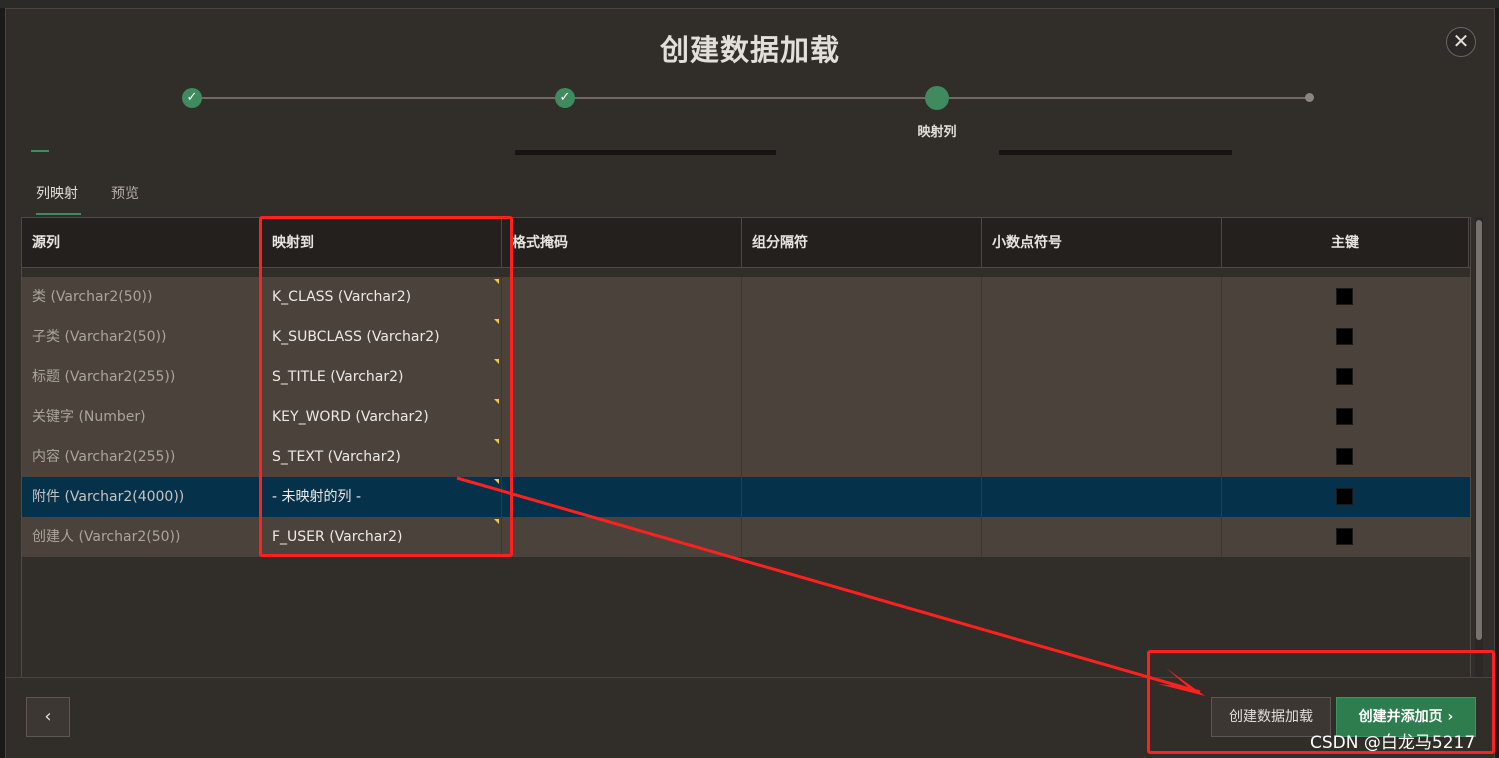 This screenshot has height=758, width=1499. I want to click on mapped-to-value: S_TEXT (Varchar2), so click(336, 457).